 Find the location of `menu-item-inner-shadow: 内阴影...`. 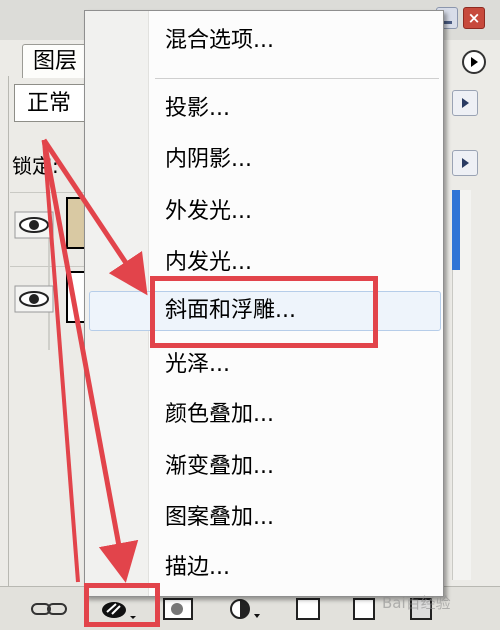

menu-item-inner-shadow: 内阴影... is located at coordinates (265, 160).